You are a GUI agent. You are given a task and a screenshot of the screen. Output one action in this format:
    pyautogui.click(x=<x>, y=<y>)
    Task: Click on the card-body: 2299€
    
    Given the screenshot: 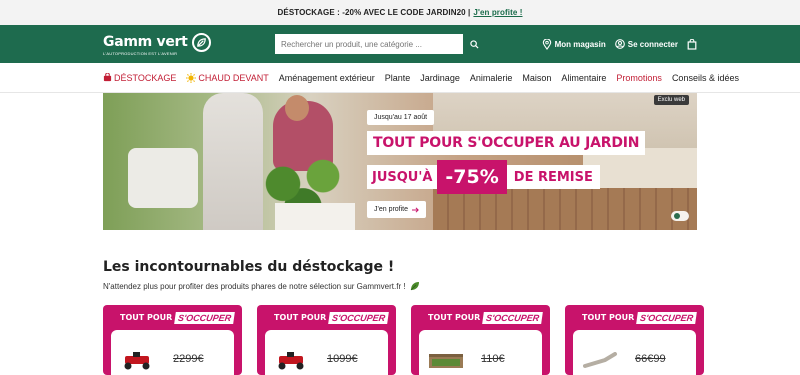 What is the action you would take?
    pyautogui.click(x=172, y=352)
    